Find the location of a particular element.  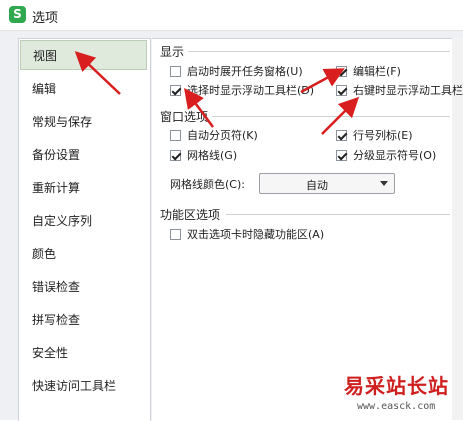

option-label: 右键时显示浮动工具栏(M) is located at coordinates (408, 90).